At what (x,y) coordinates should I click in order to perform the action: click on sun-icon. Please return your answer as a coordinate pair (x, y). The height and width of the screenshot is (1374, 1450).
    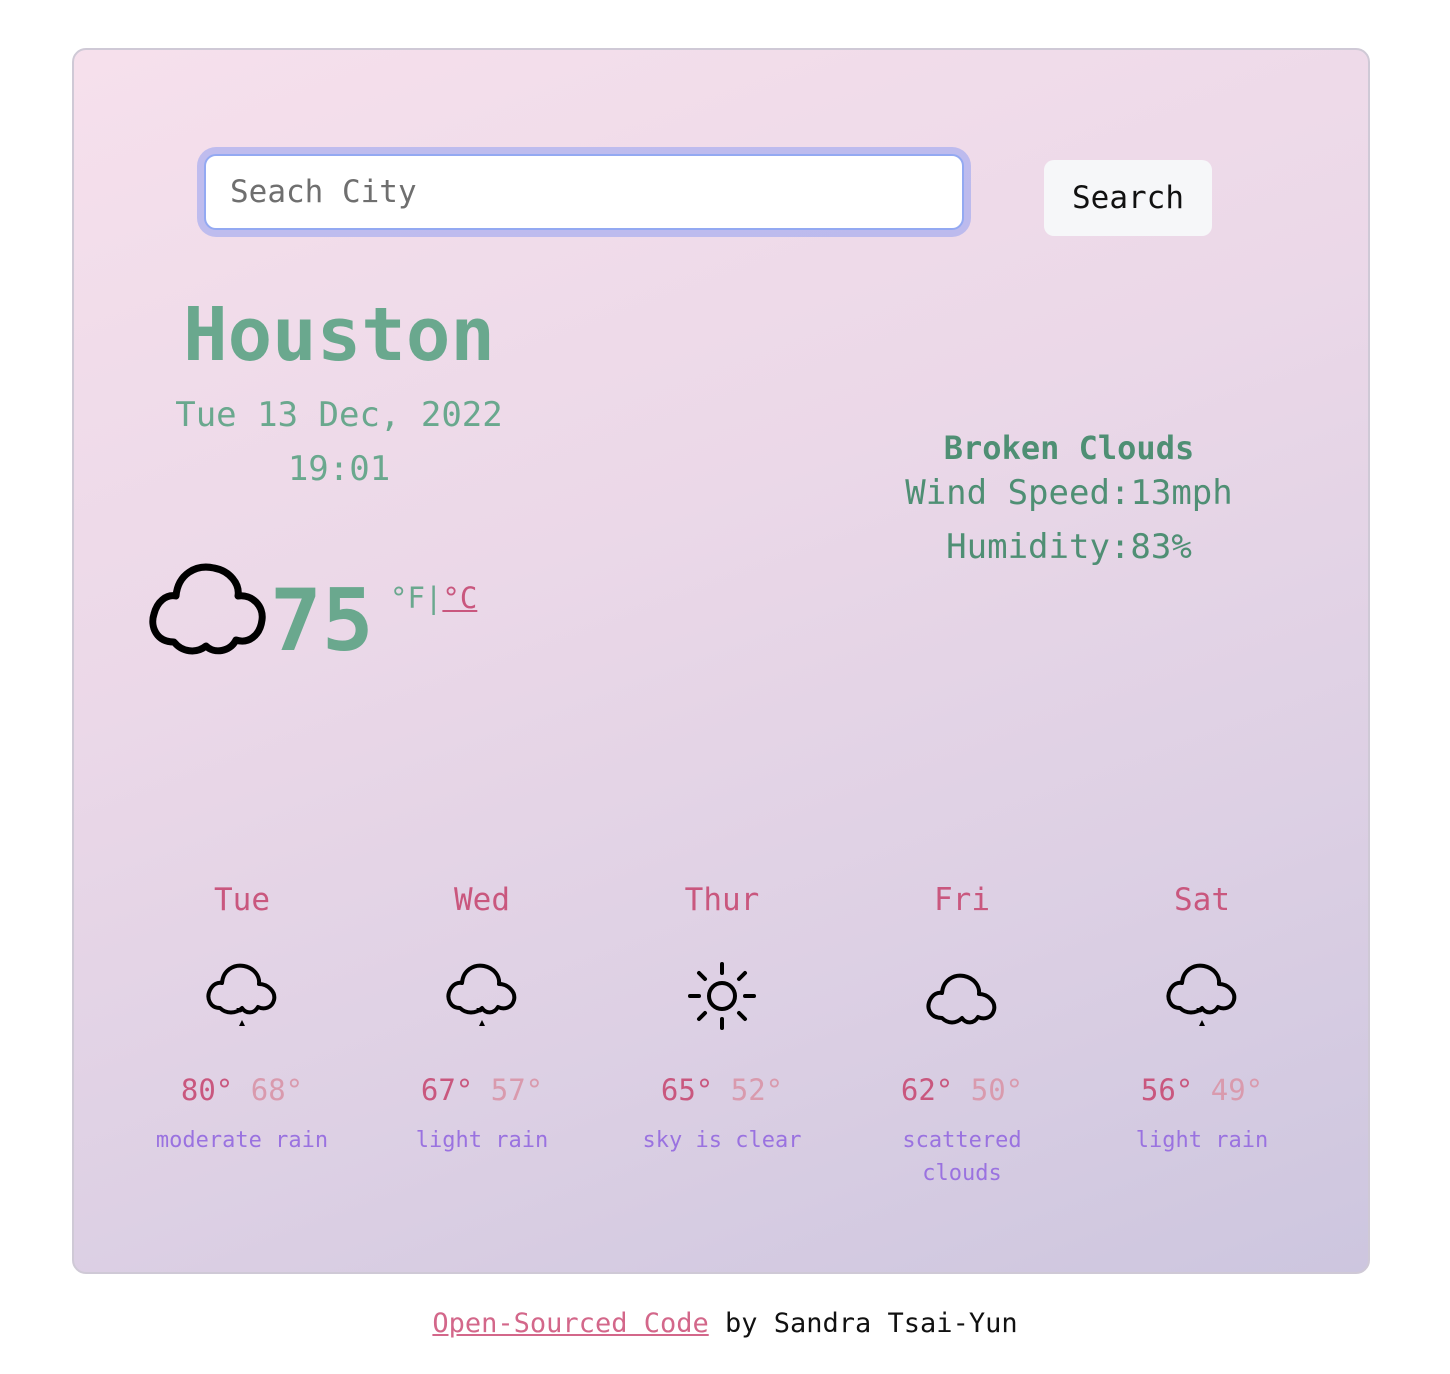
    Looking at the image, I should click on (722, 996).